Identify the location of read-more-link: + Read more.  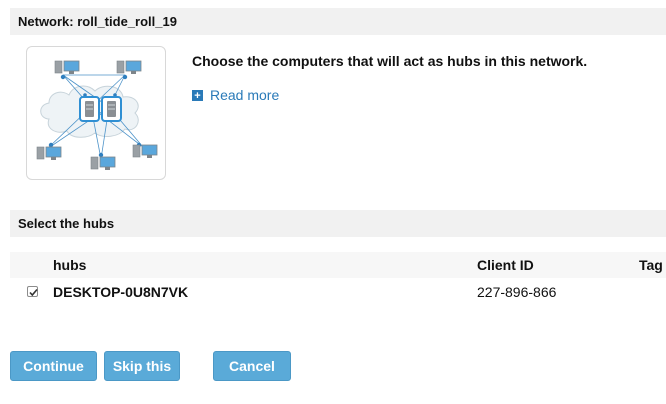
(235, 95).